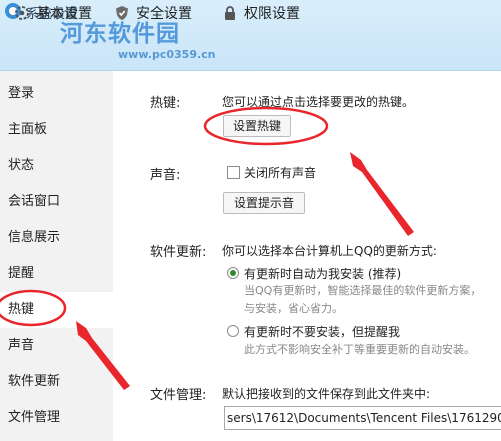 This screenshot has width=501, height=441. Describe the element at coordinates (230, 13) in the screenshot. I see `lock-icon` at that location.